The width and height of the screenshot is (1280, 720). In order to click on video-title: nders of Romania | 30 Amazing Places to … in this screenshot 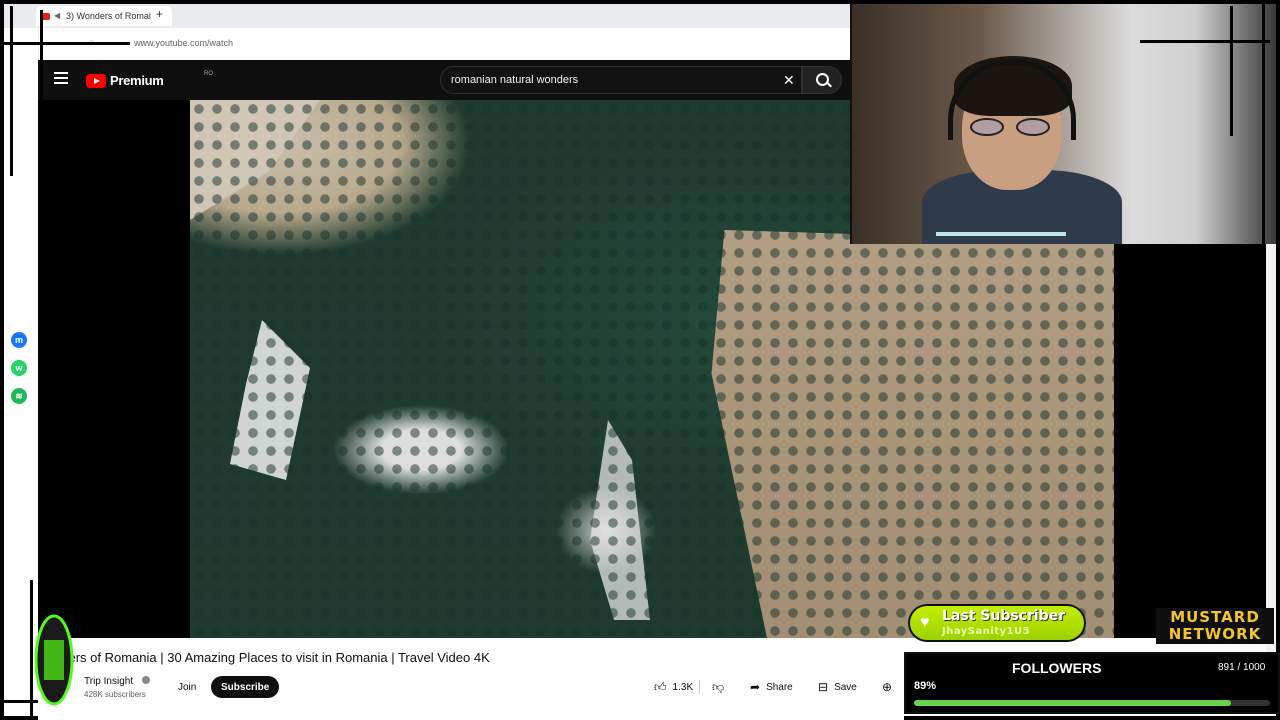, I will do `click(272, 657)`.